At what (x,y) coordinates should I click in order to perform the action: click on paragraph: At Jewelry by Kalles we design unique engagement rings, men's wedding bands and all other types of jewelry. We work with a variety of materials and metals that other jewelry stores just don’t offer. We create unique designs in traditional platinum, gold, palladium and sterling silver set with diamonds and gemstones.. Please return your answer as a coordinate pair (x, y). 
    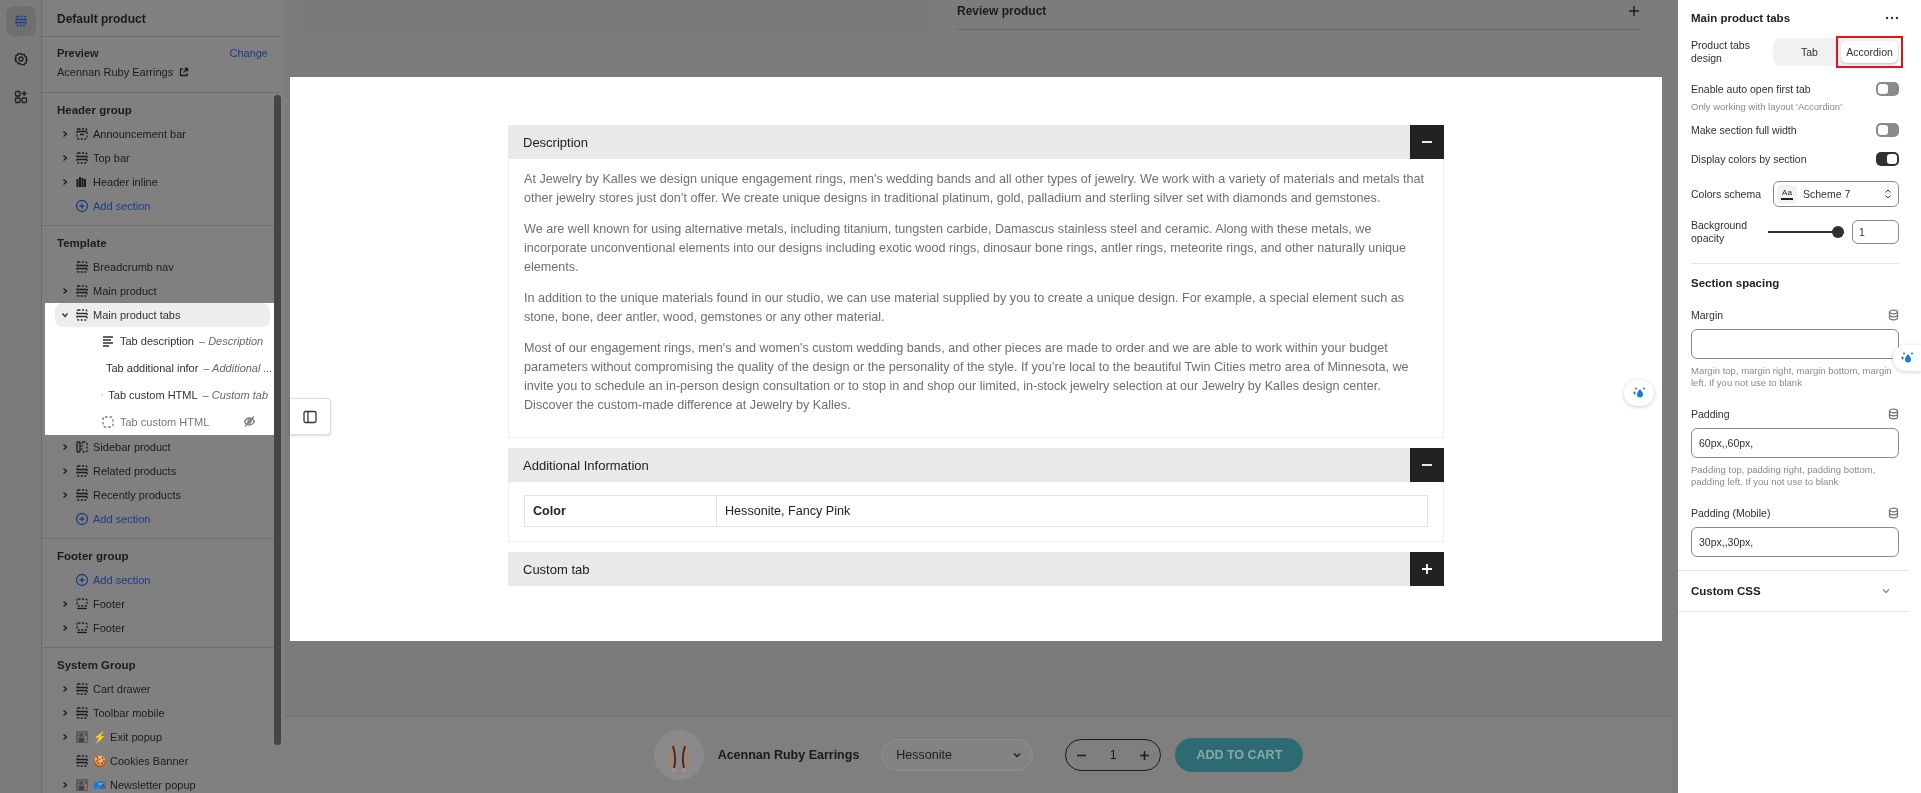
    Looking at the image, I should click on (975, 189).